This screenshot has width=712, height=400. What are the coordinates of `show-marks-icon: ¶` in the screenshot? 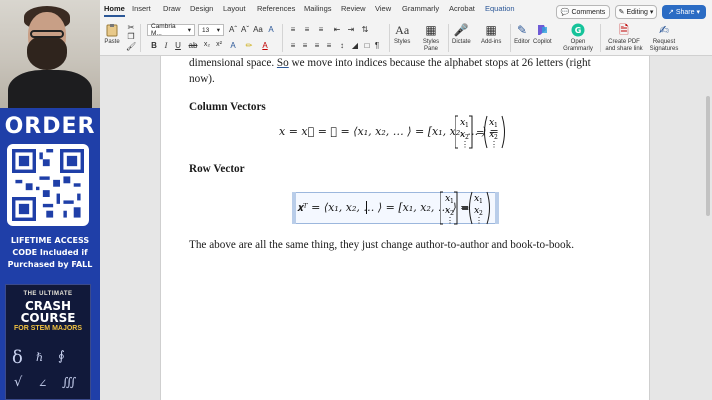 It's located at (377, 45).